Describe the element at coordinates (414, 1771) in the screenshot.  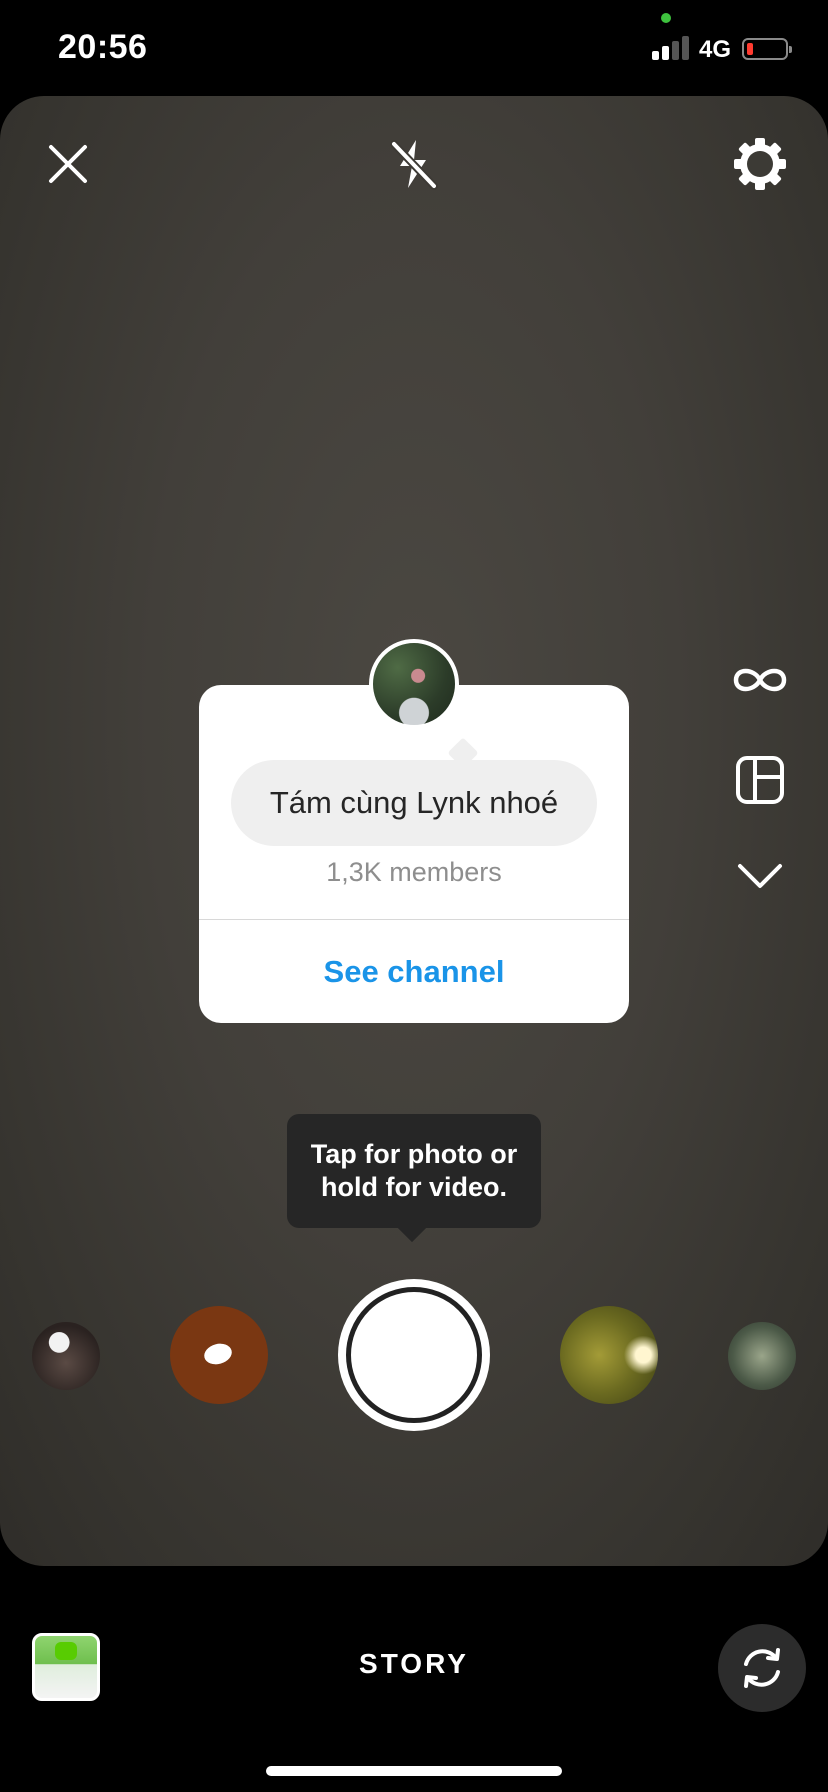
I see `home-indicator` at that location.